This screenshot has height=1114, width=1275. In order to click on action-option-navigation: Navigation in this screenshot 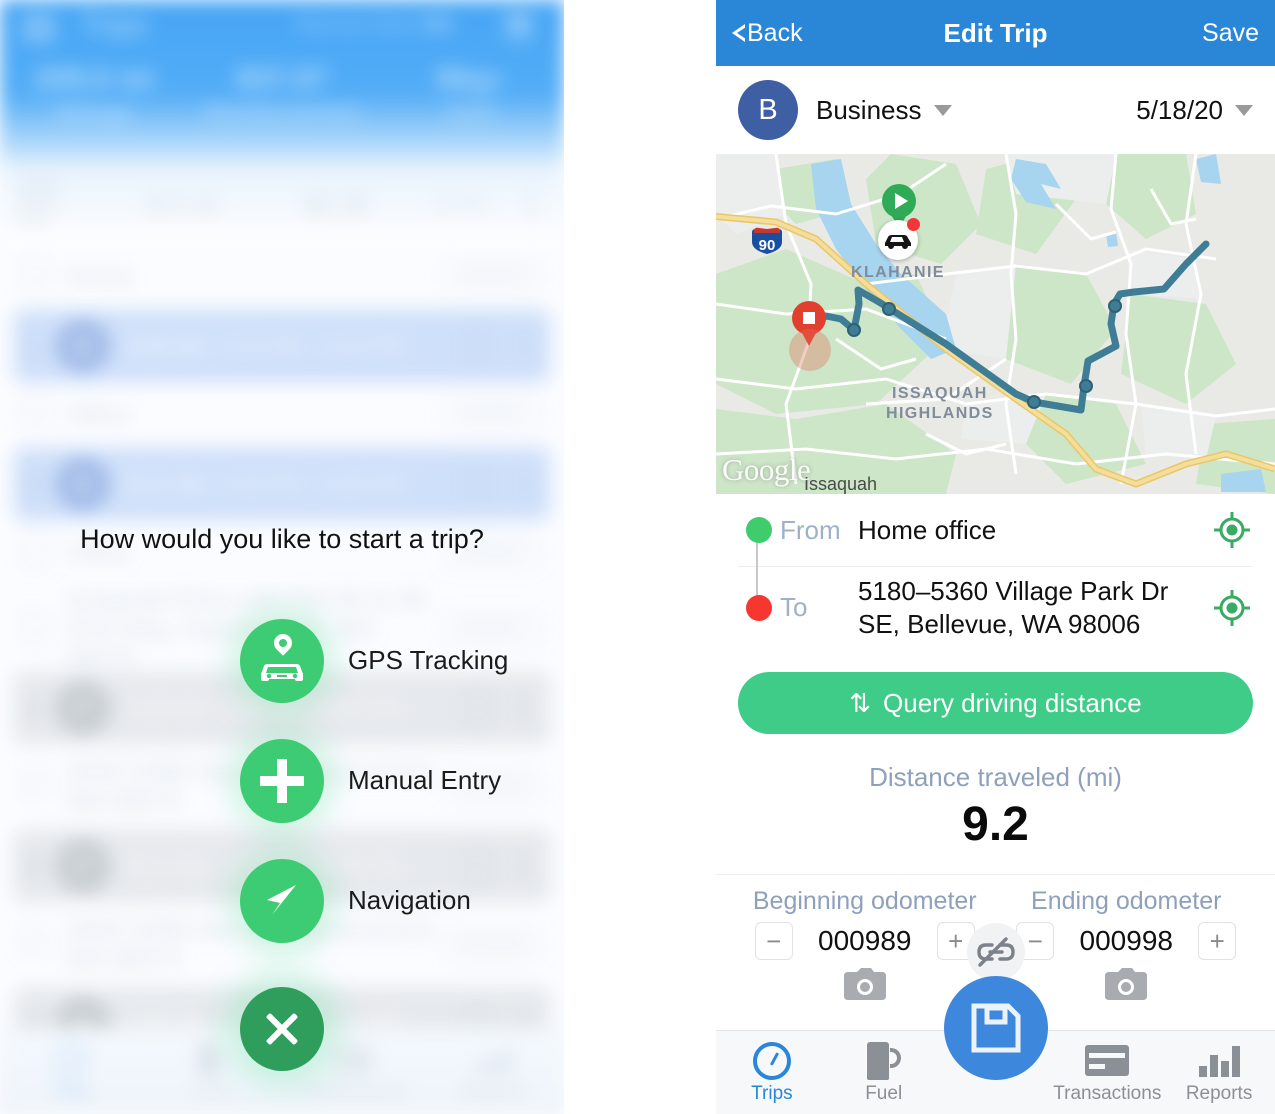, I will do `click(282, 901)`.